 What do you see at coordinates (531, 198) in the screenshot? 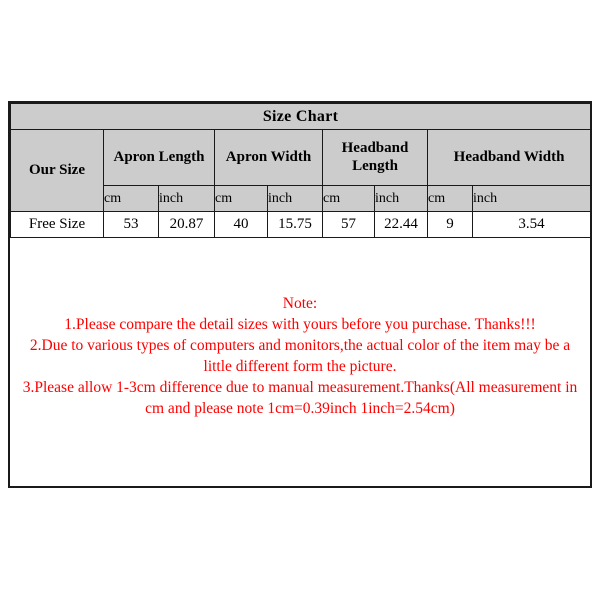
I see `unit-header-headband-width-inch: inch` at bounding box center [531, 198].